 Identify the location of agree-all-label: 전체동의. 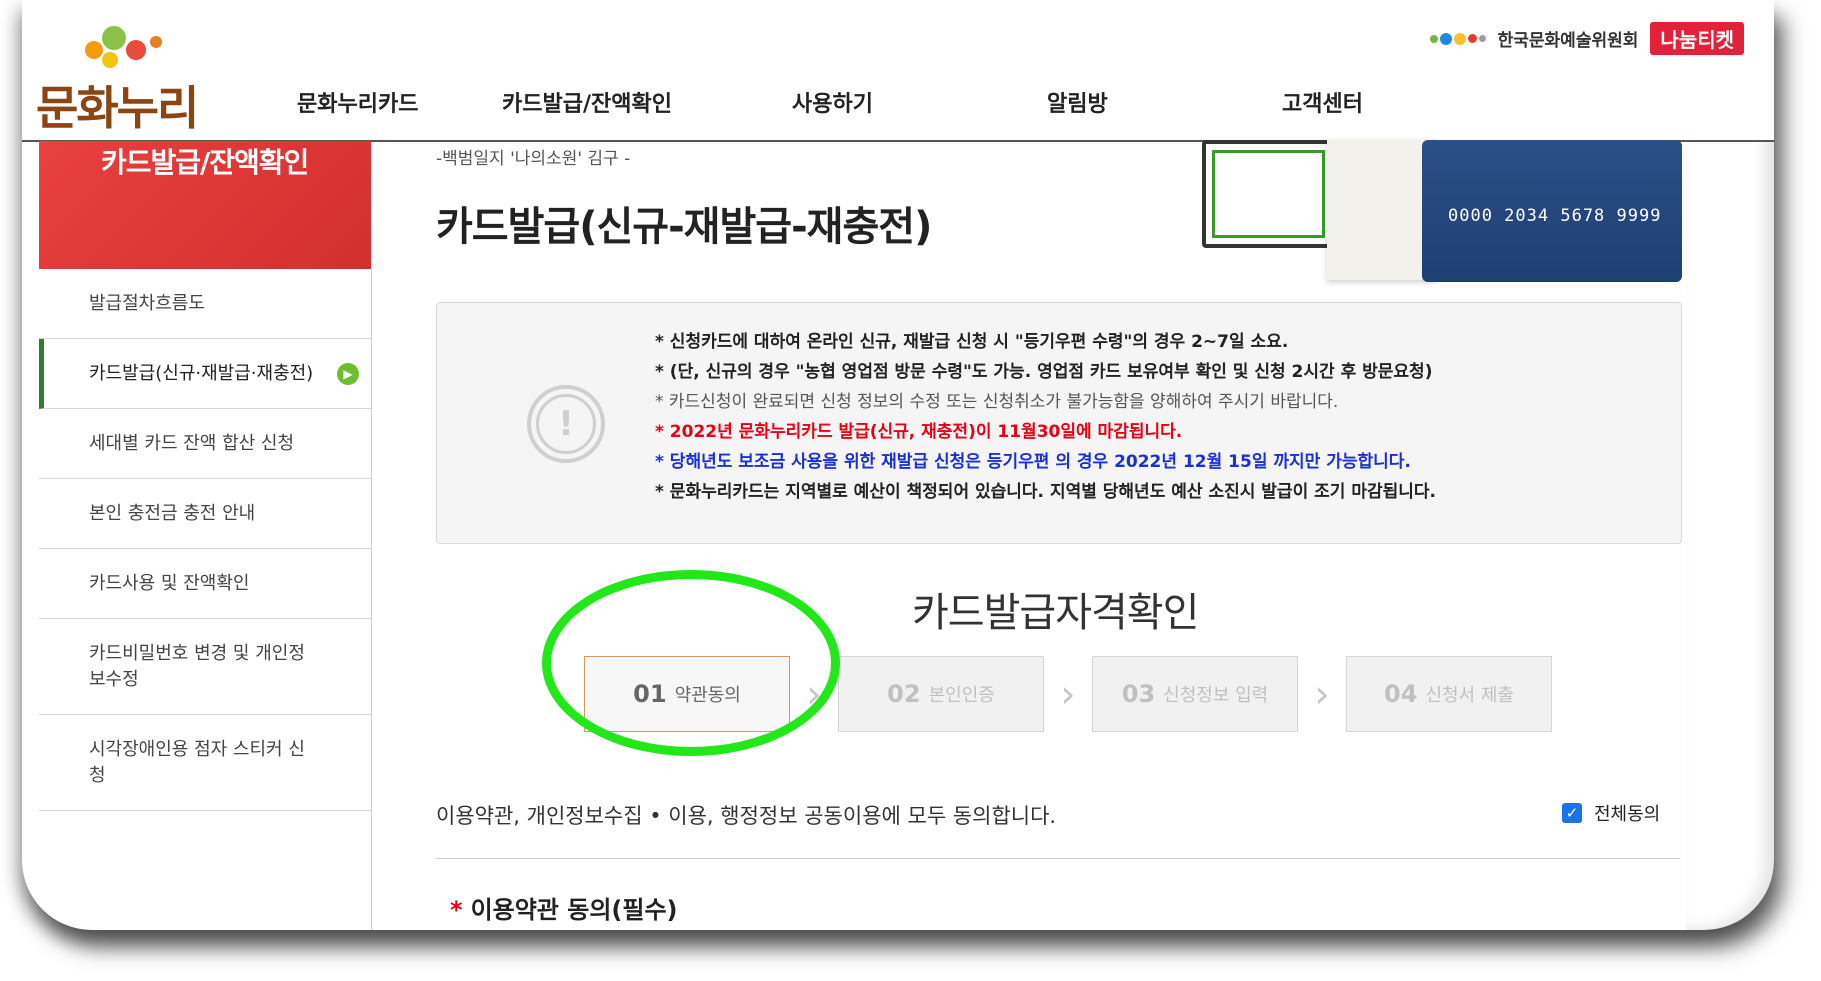
(1627, 813).